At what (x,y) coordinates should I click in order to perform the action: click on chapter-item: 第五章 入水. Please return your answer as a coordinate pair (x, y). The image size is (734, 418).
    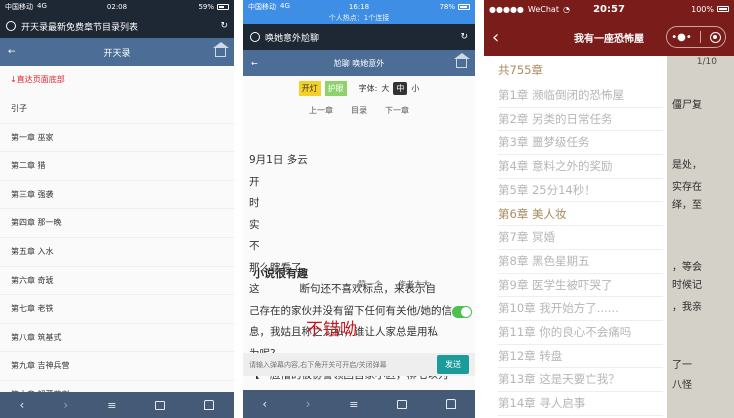
    Looking at the image, I should click on (117, 252).